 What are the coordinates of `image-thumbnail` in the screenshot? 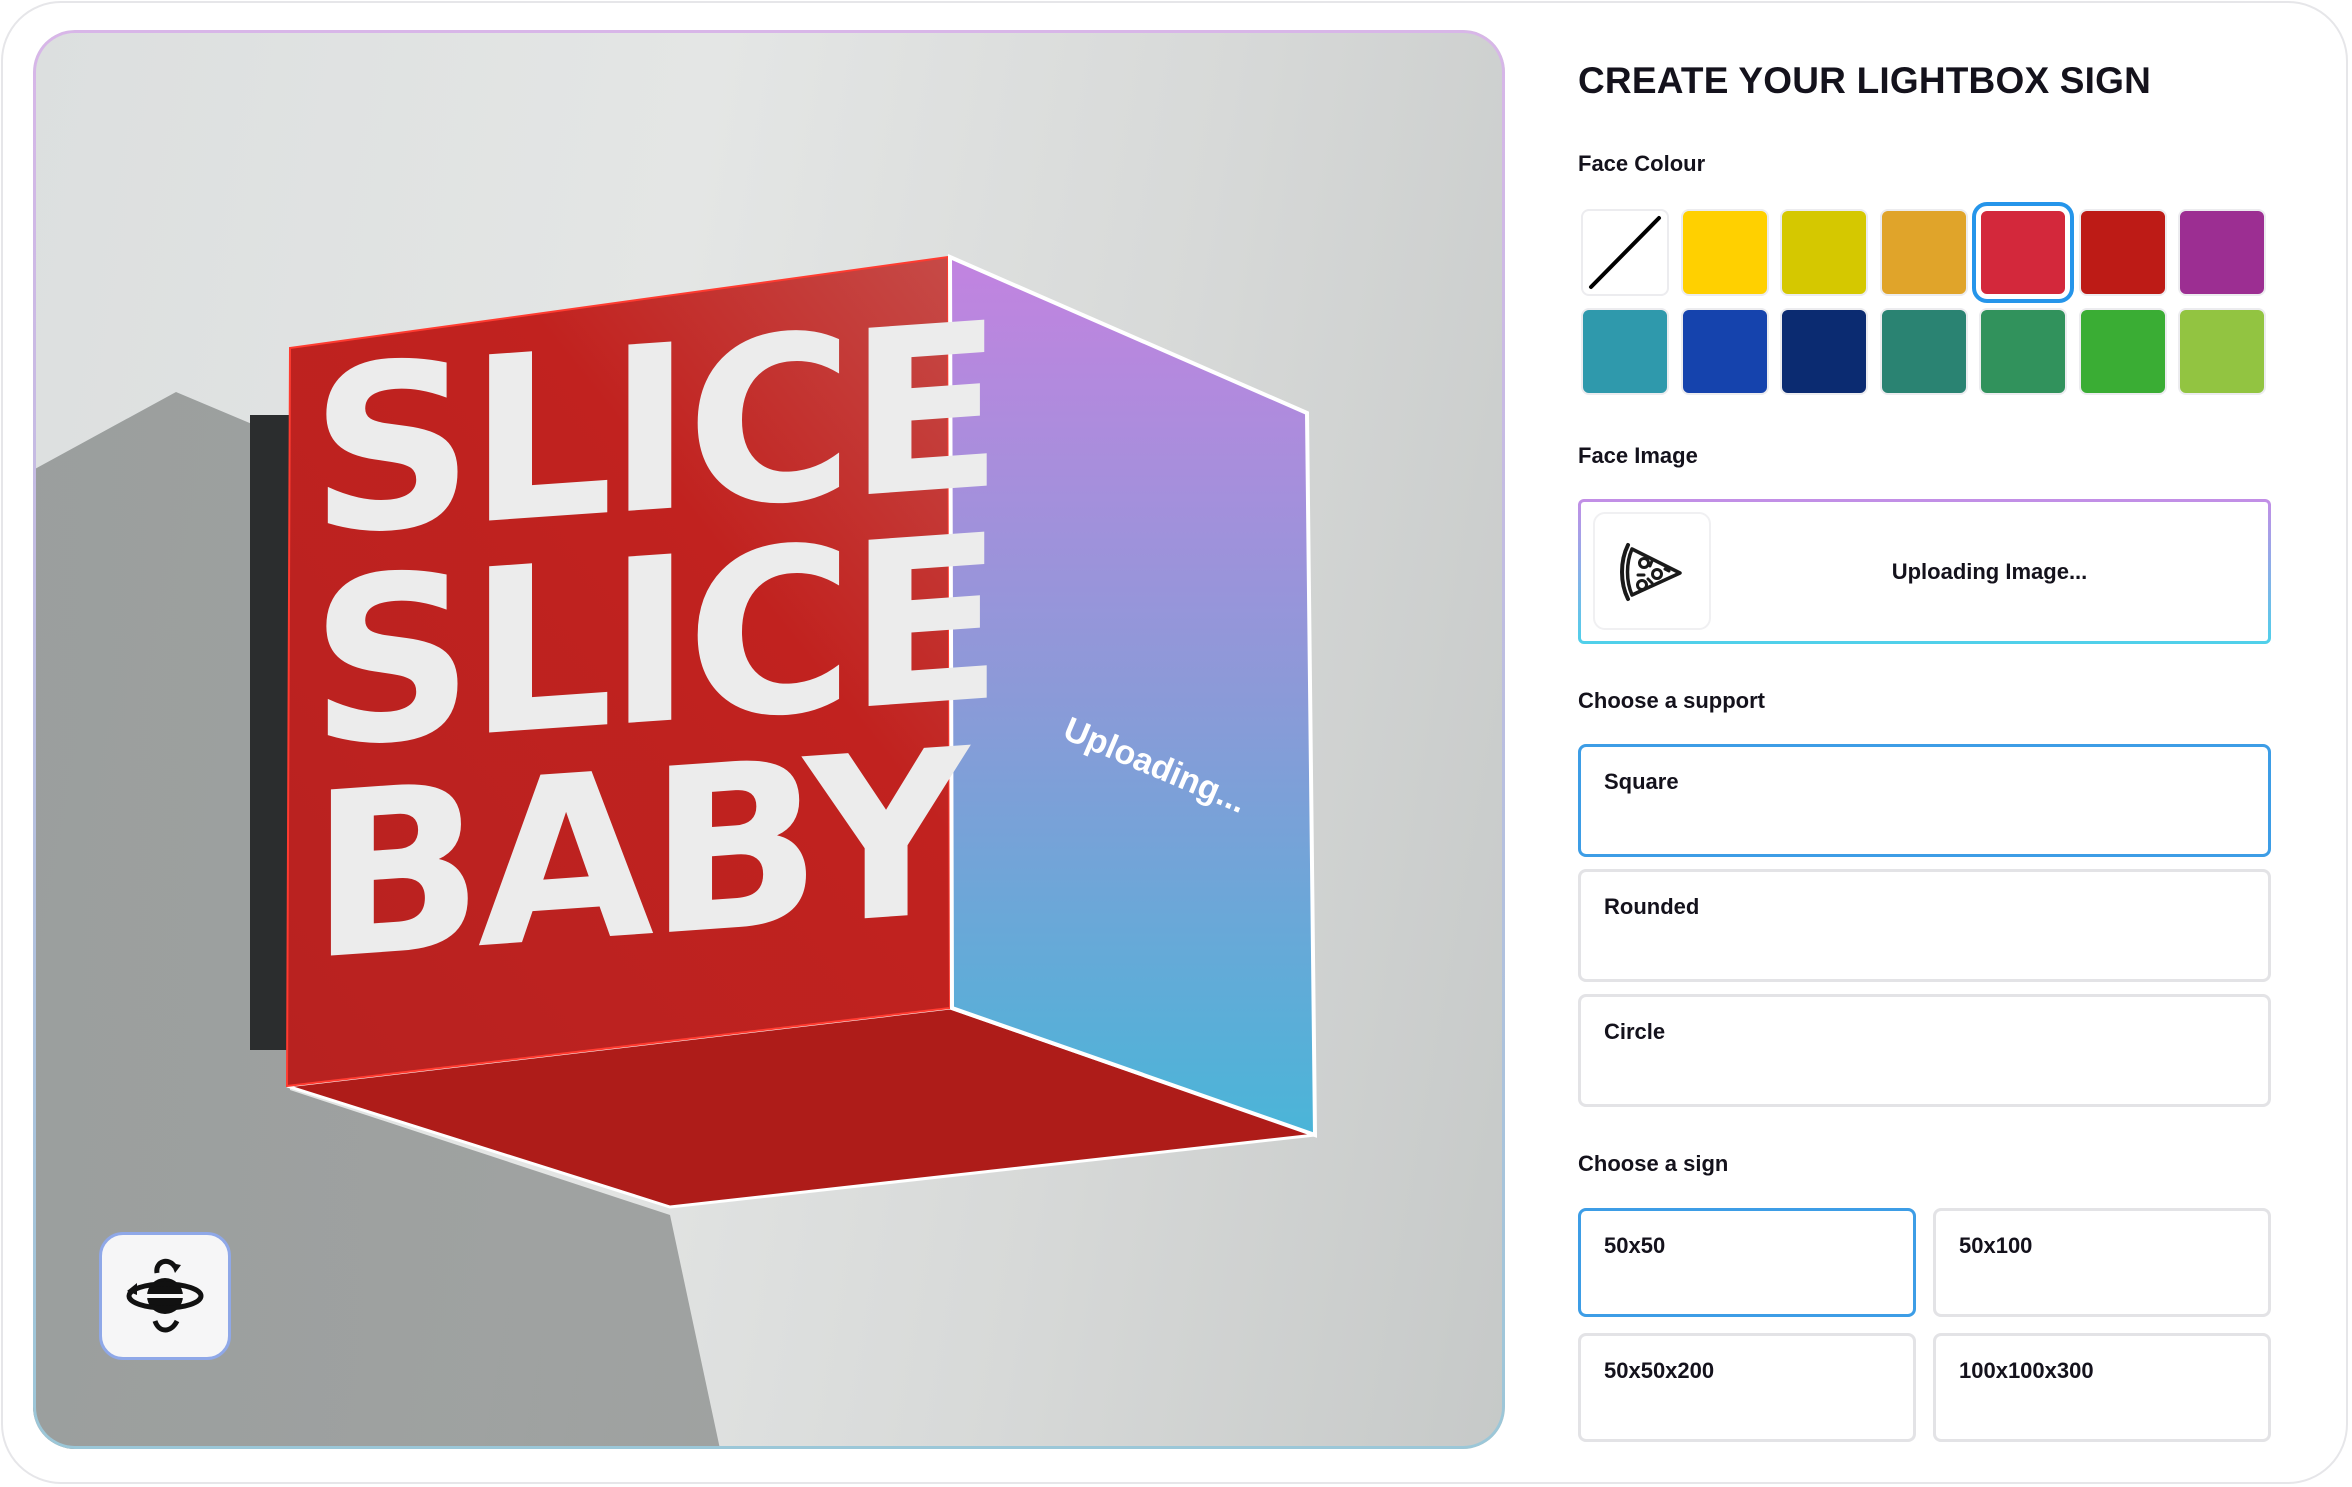 It's located at (1652, 571).